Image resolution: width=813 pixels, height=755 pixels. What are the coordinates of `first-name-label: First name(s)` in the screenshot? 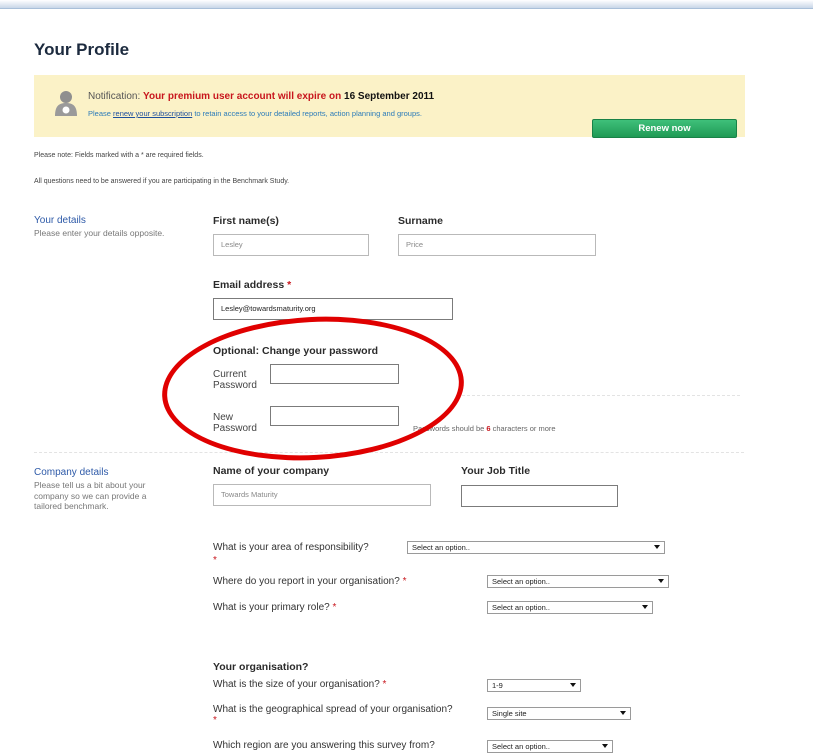 It's located at (246, 221).